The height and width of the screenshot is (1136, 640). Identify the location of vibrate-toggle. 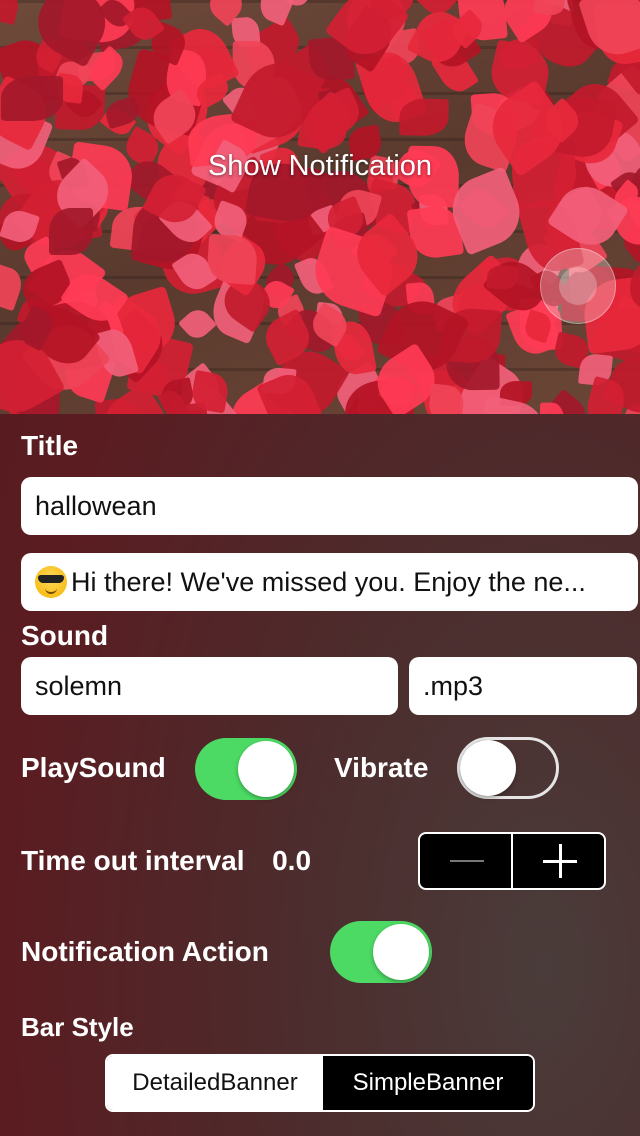
(508, 768).